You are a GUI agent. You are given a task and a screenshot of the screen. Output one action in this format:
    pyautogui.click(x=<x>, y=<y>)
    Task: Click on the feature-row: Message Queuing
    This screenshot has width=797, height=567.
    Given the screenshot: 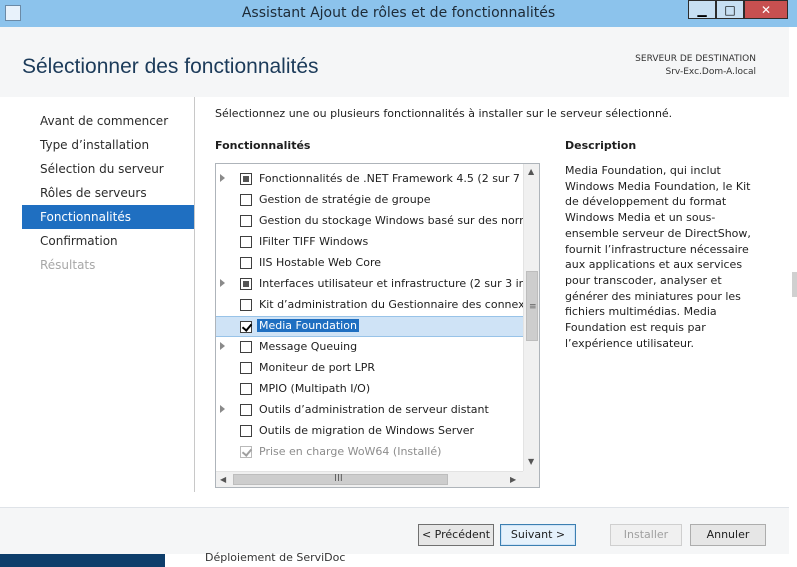 What is the action you would take?
    pyautogui.click(x=369, y=347)
    